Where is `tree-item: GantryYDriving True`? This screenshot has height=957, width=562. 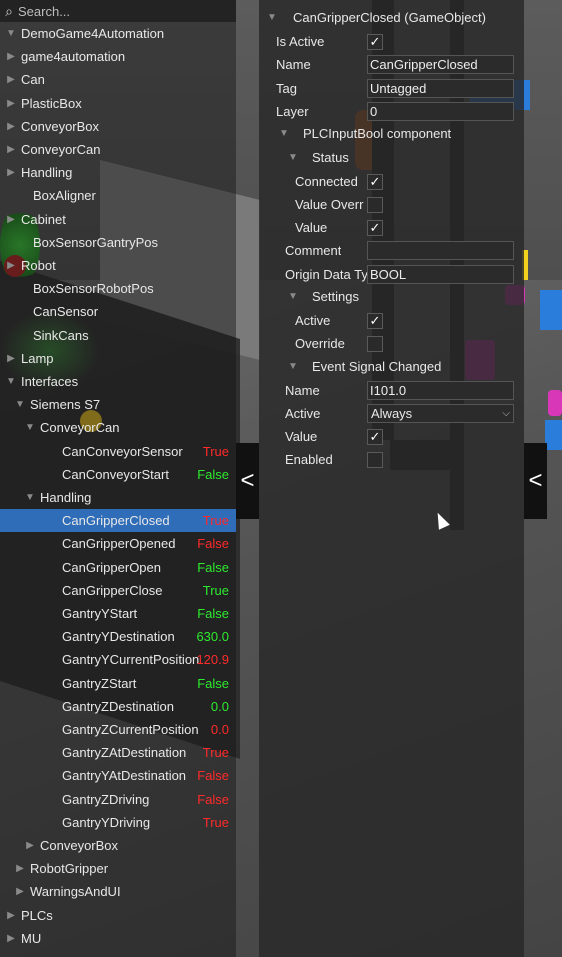
tree-item: GantryYDriving True is located at coordinates (118, 822).